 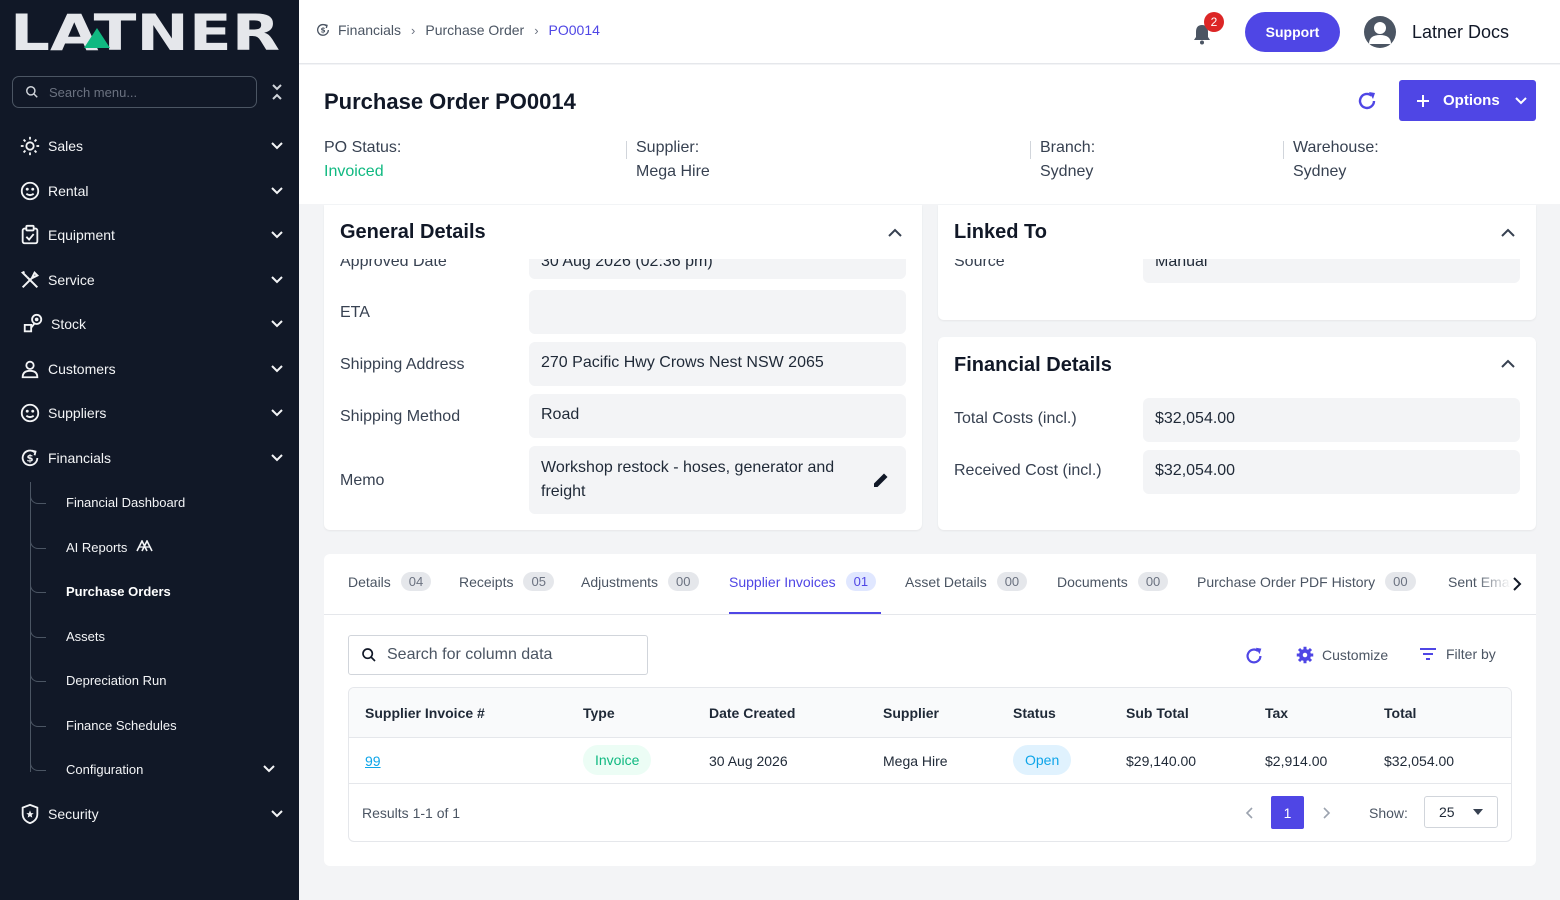 I want to click on suppliers-icon, so click(x=30, y=413).